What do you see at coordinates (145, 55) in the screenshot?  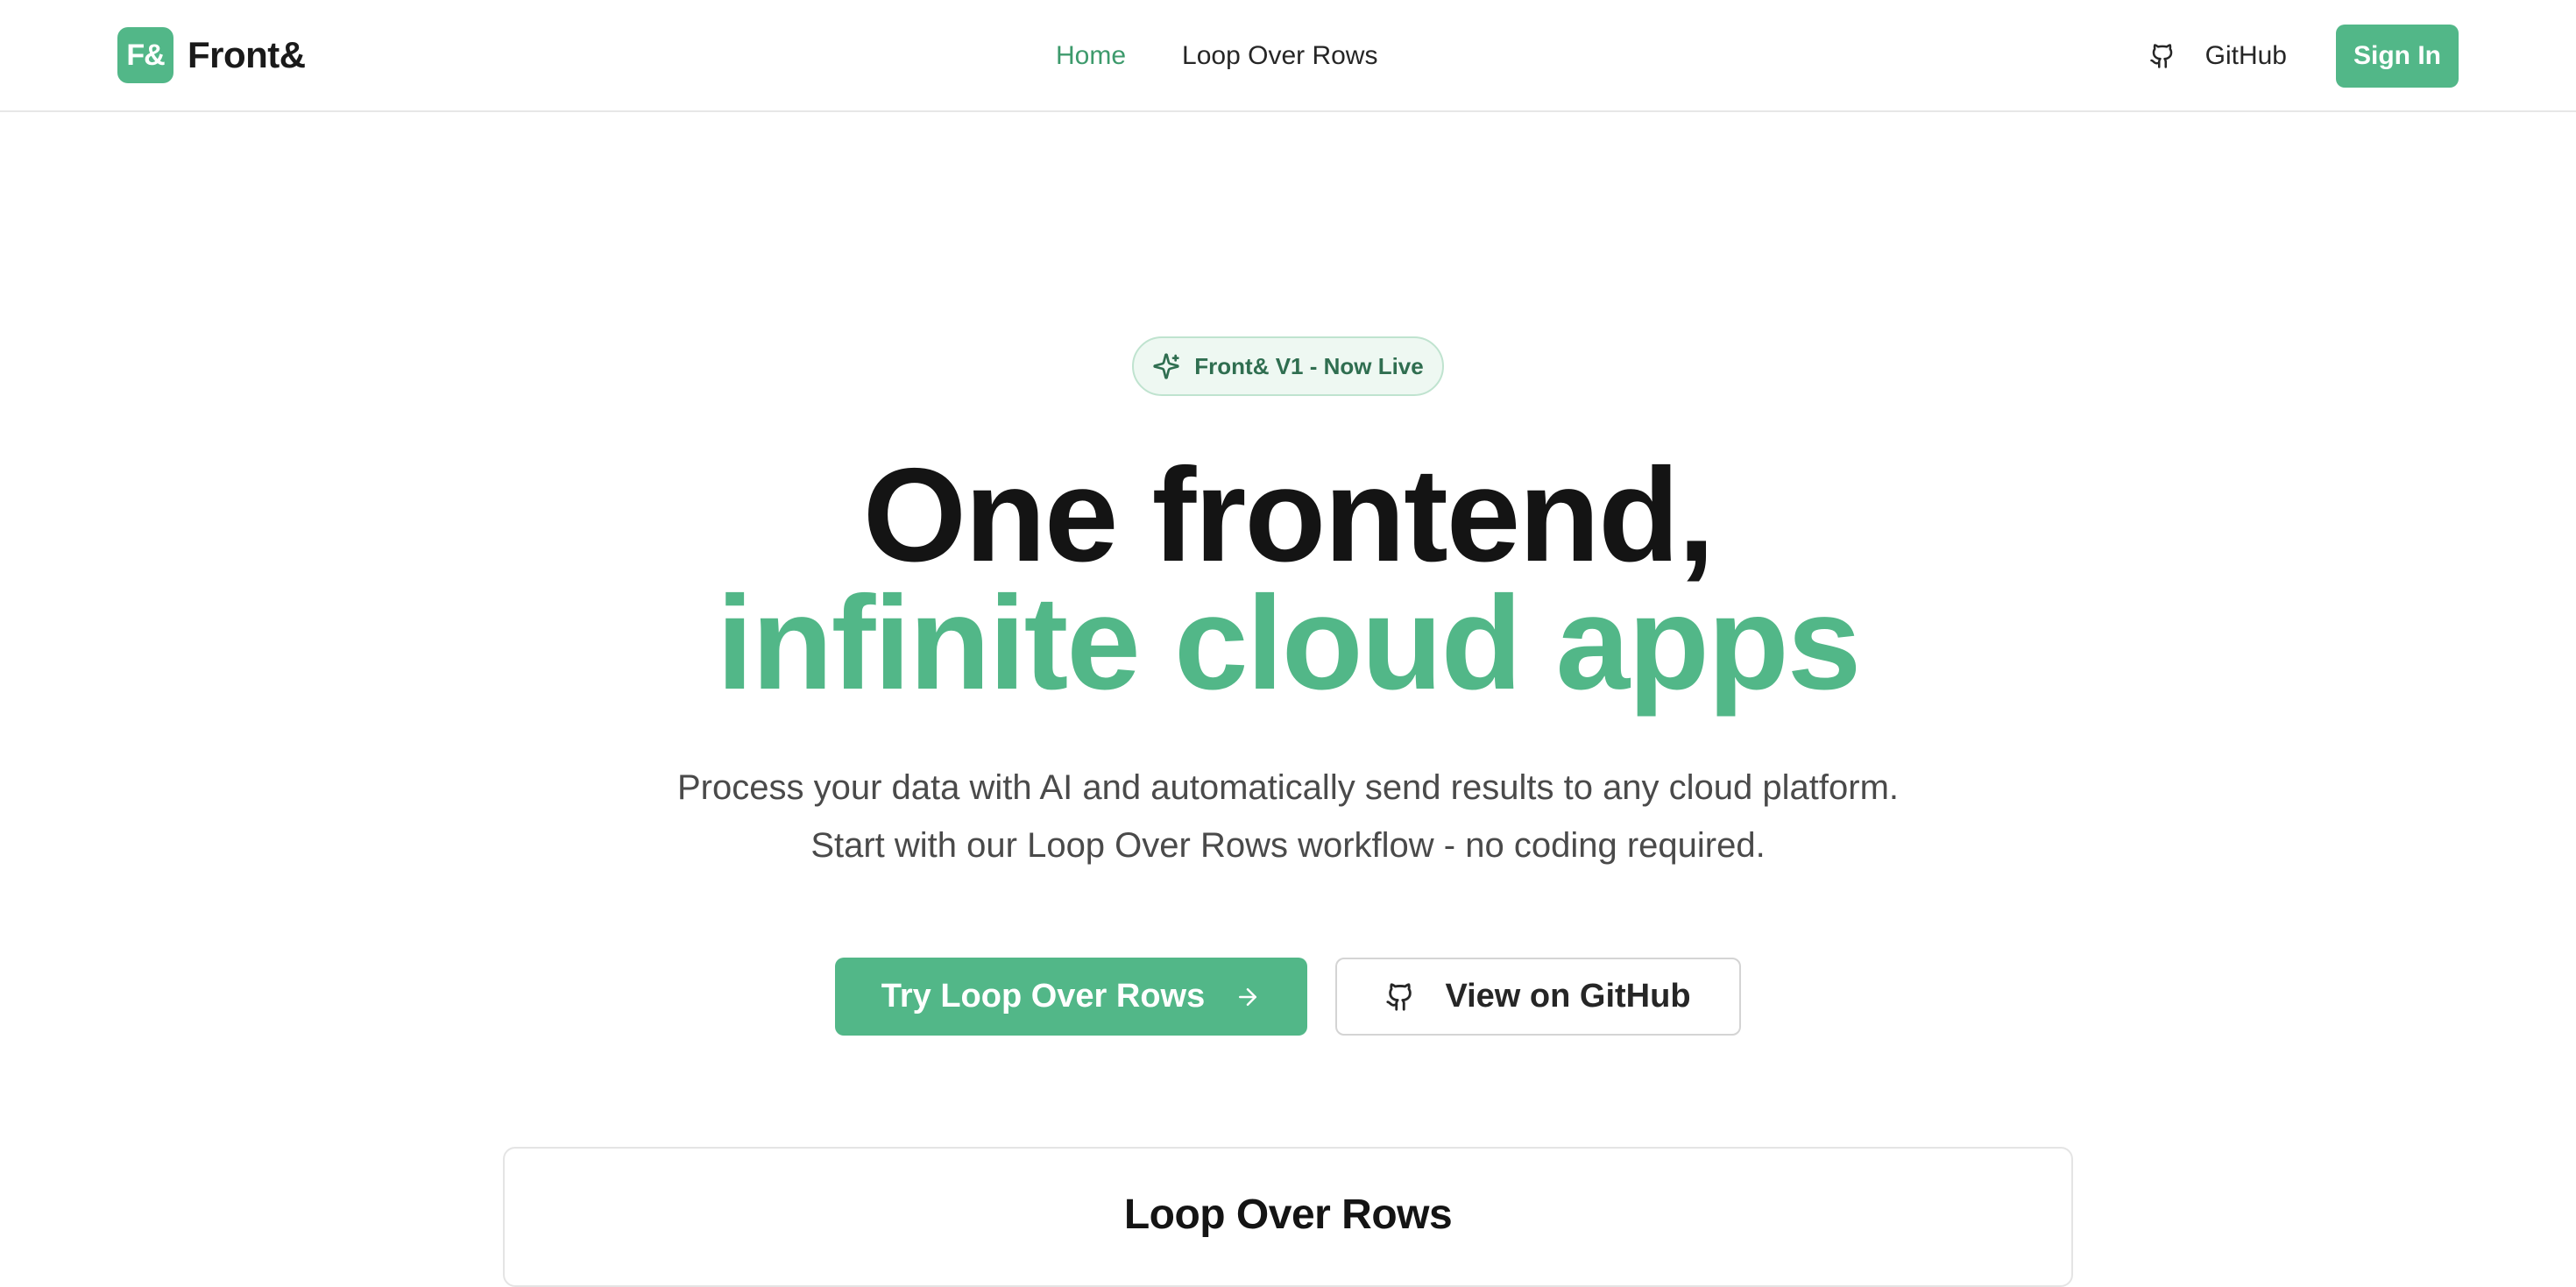 I see `logo-mark: F&` at bounding box center [145, 55].